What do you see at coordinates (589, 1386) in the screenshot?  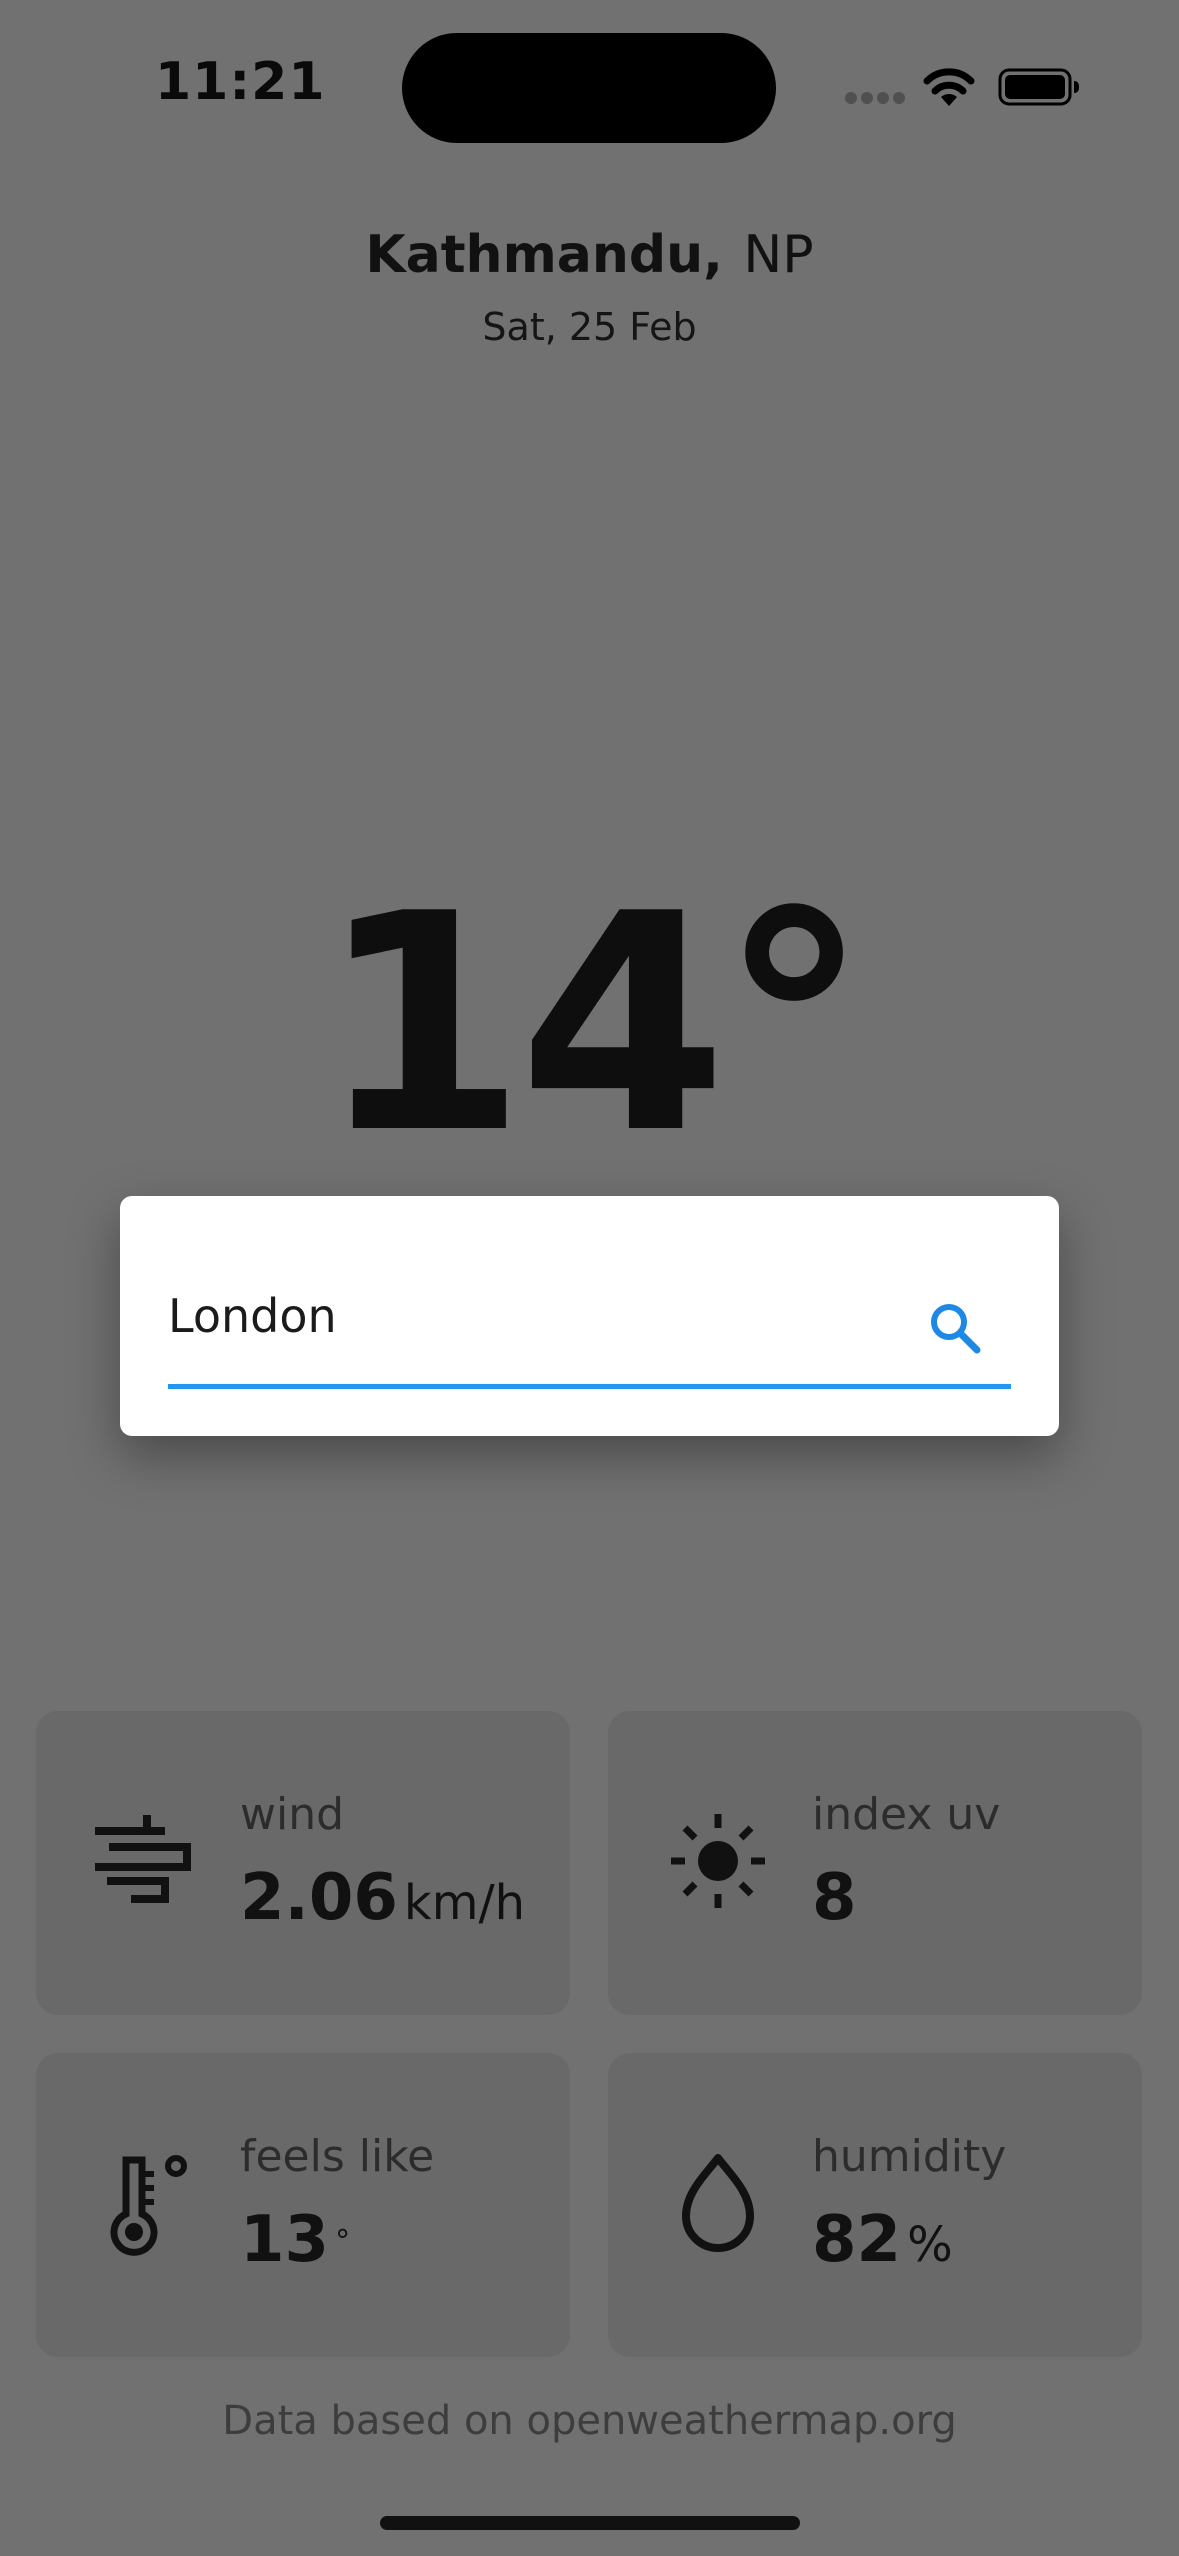 I see `search-input-underline` at bounding box center [589, 1386].